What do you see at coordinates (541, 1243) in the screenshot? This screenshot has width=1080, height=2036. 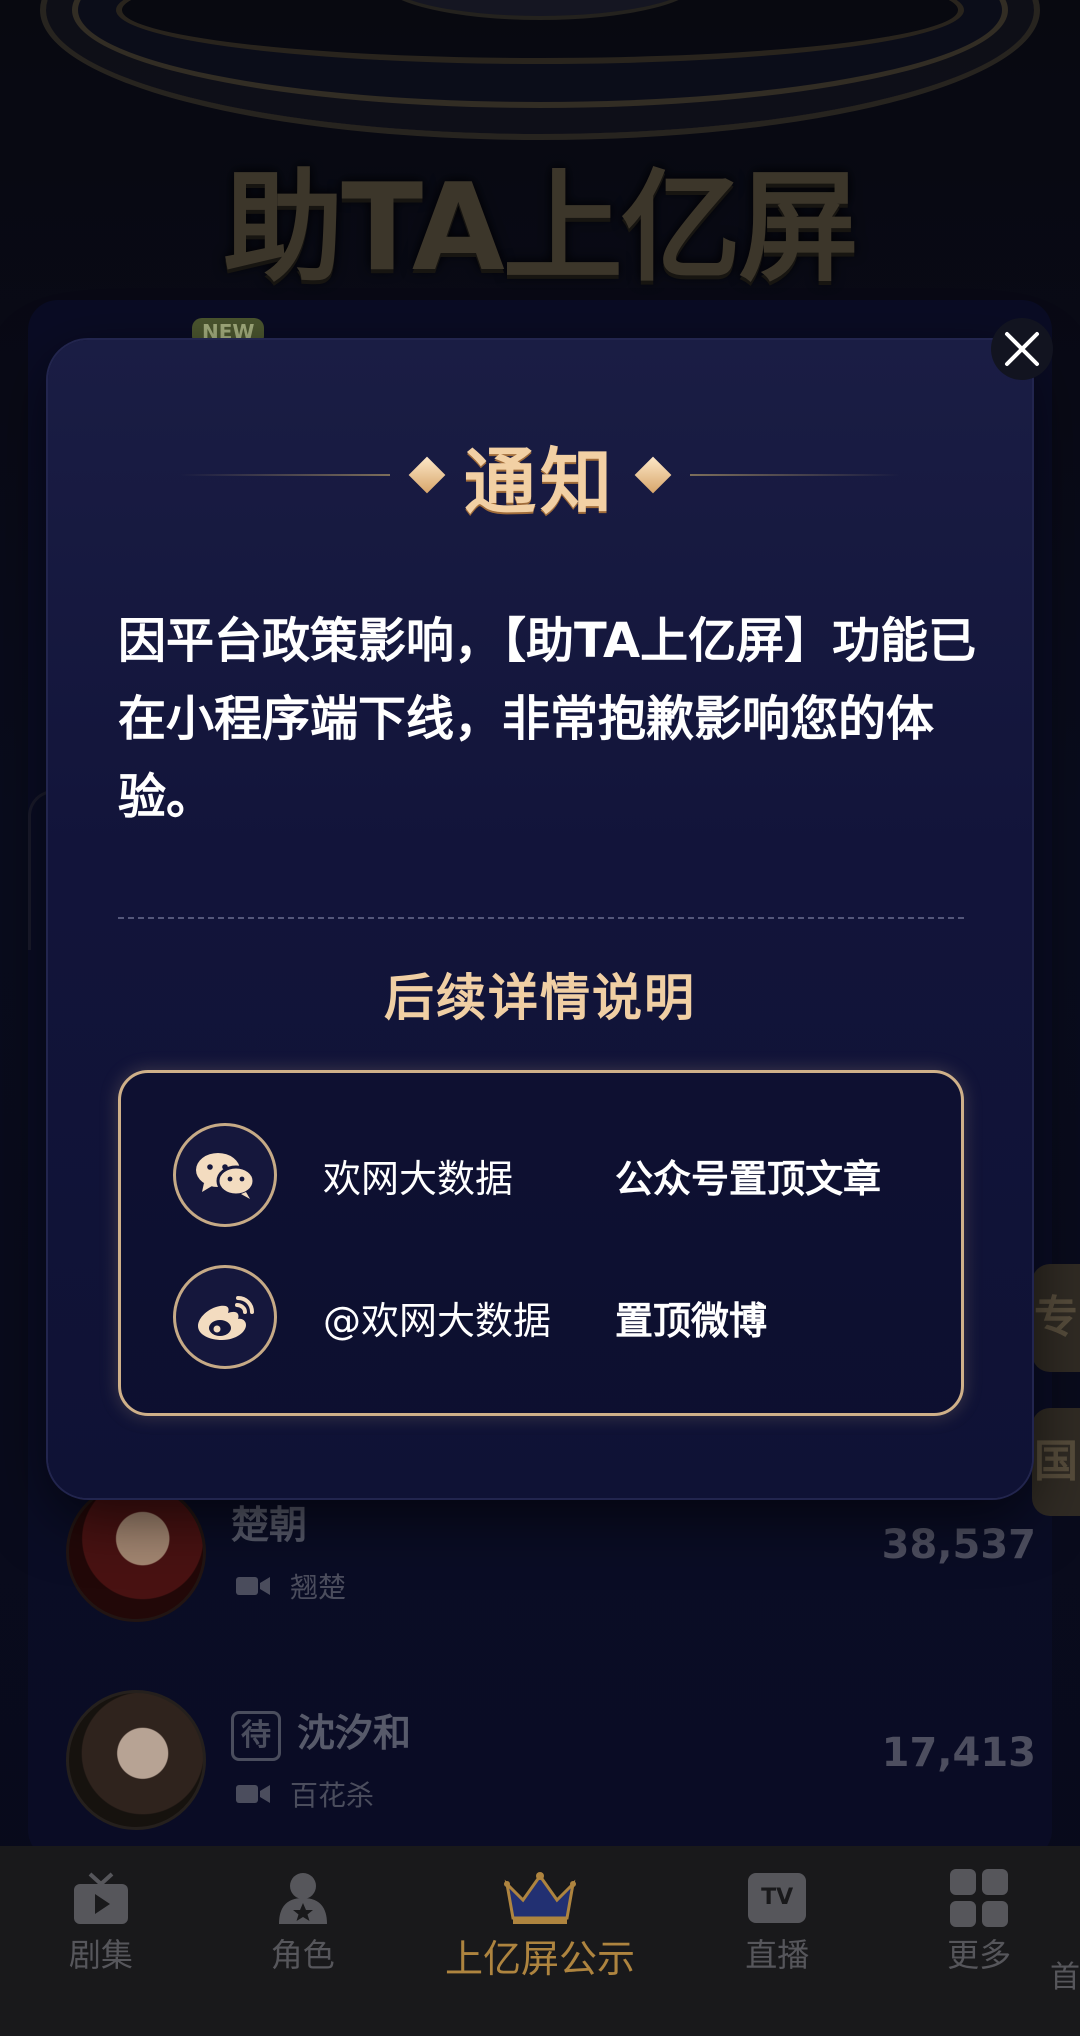 I see `contact-box: 欢网大数据 公众号置顶文章 @欢网大数据 置顶微博` at bounding box center [541, 1243].